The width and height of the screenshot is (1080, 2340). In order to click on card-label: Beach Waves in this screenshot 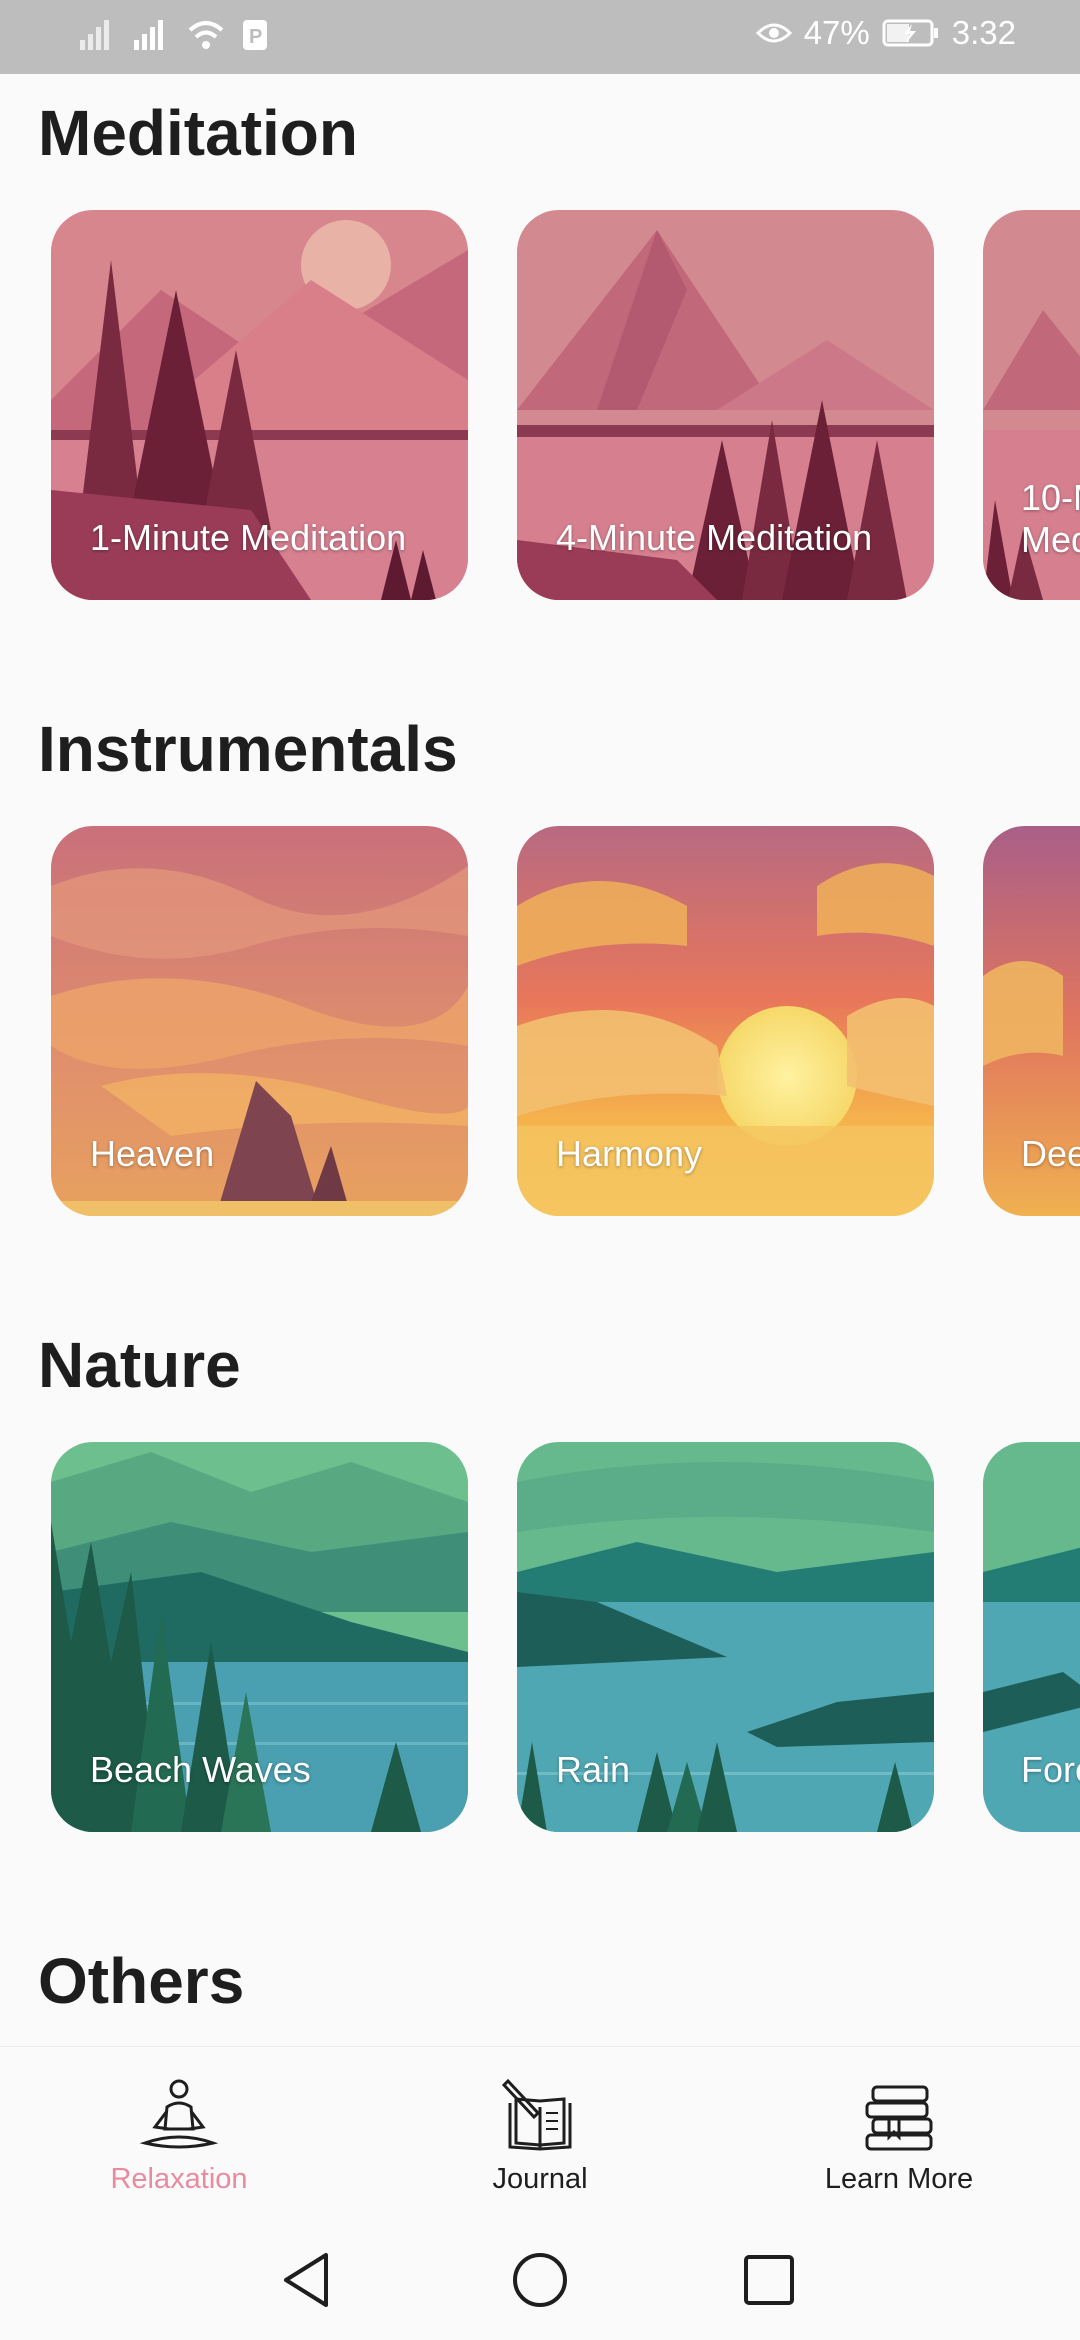, I will do `click(200, 1769)`.